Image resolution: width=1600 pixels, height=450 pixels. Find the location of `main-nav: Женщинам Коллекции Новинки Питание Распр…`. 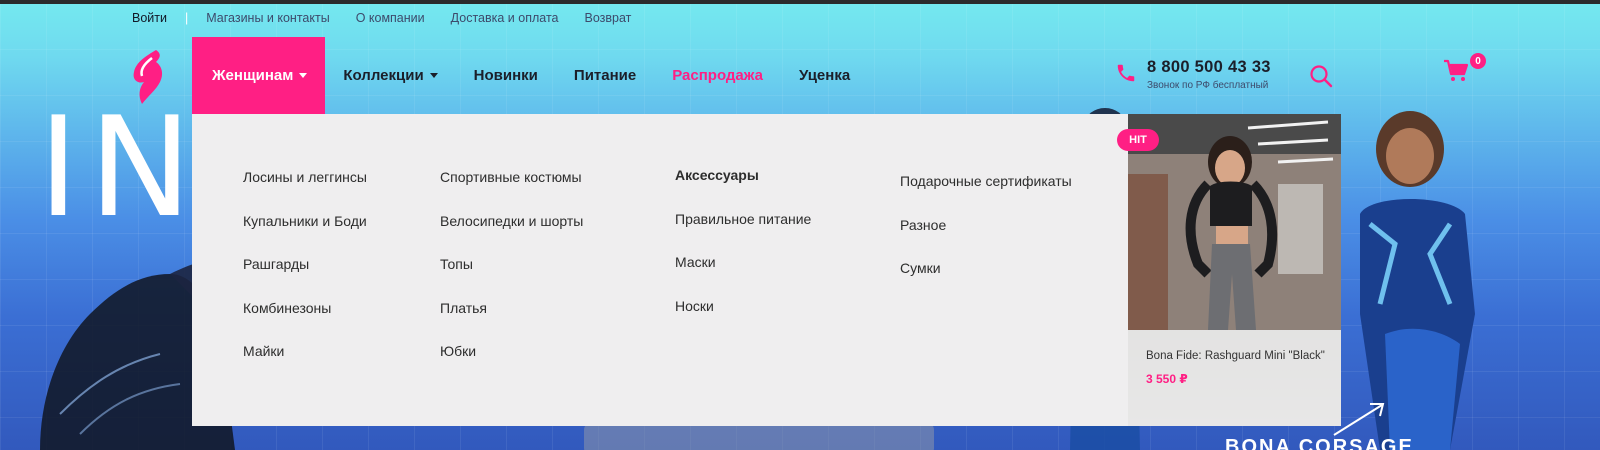

main-nav: Женщинам Коллекции Новинки Питание Распр… is located at coordinates (530, 75).